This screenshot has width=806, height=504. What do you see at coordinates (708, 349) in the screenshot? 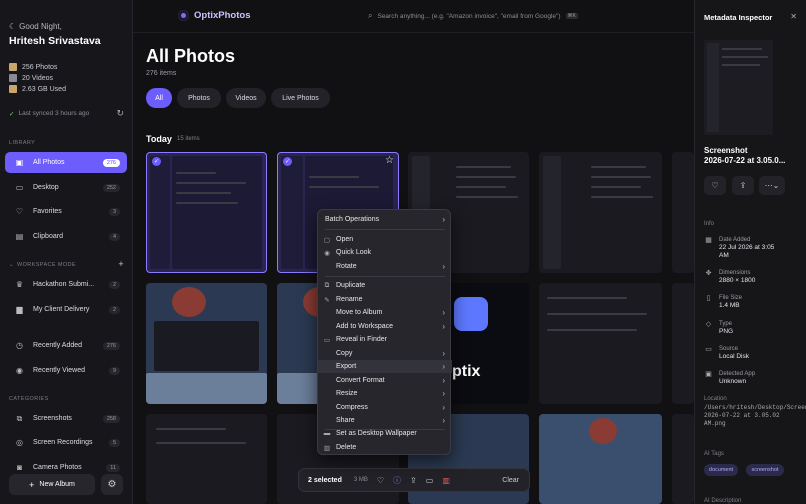
I see `folder-icon: ▭` at bounding box center [708, 349].